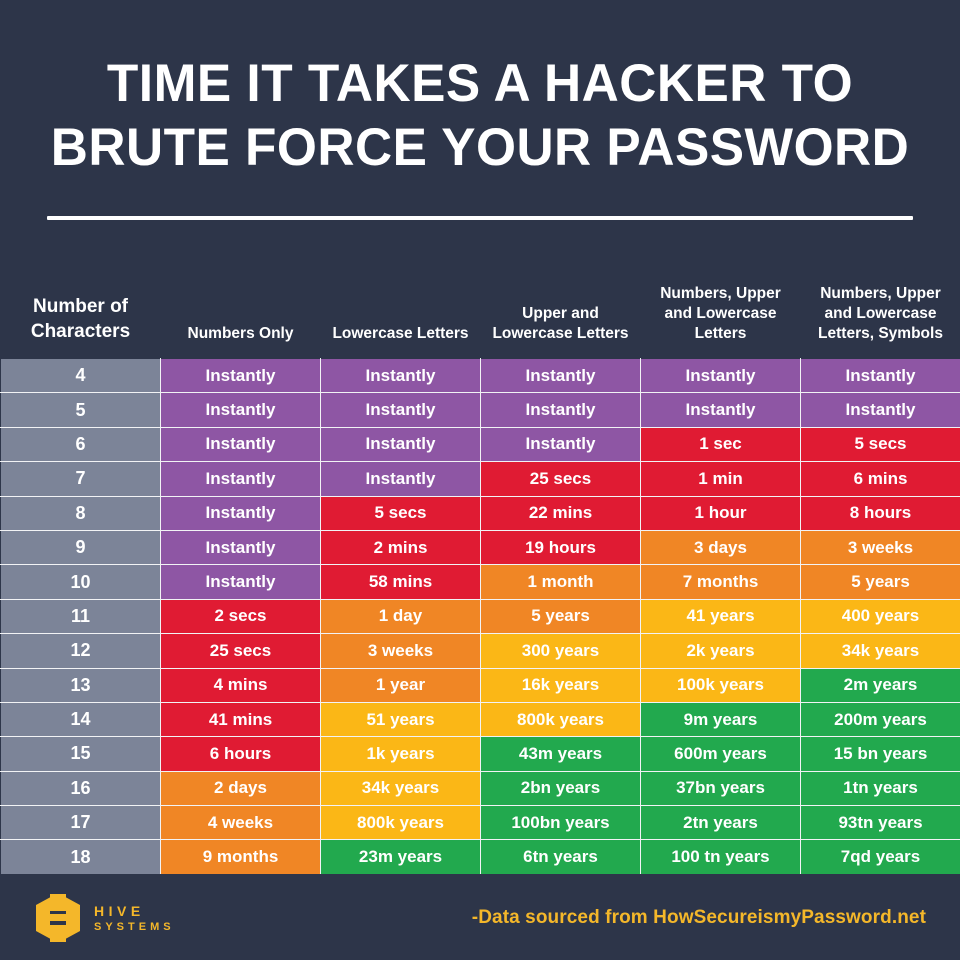 This screenshot has width=960, height=960. I want to click on crack-time-cell: 2 mins, so click(400, 547).